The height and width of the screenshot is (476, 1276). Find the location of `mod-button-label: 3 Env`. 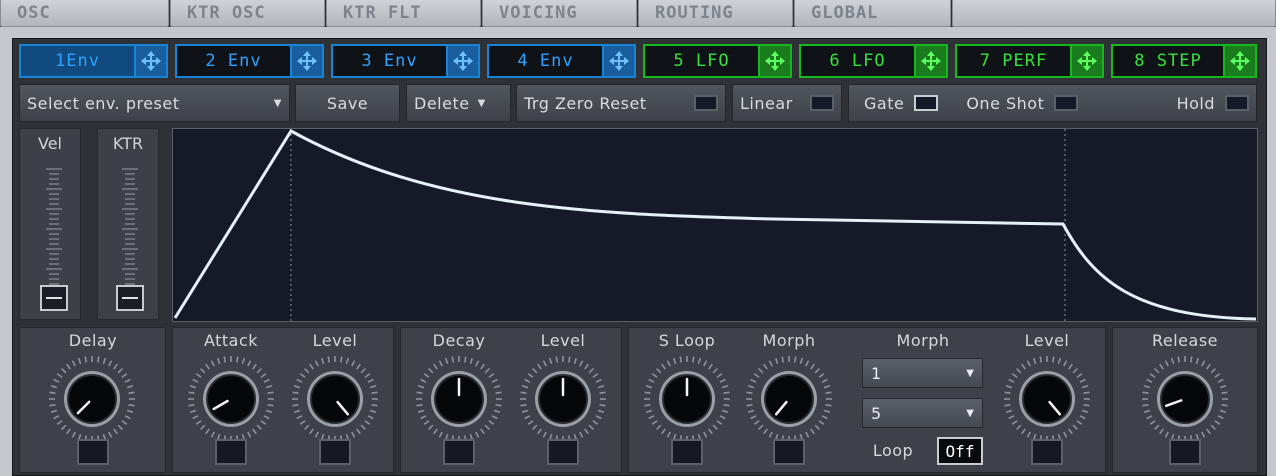

mod-button-label: 3 Env is located at coordinates (389, 61).